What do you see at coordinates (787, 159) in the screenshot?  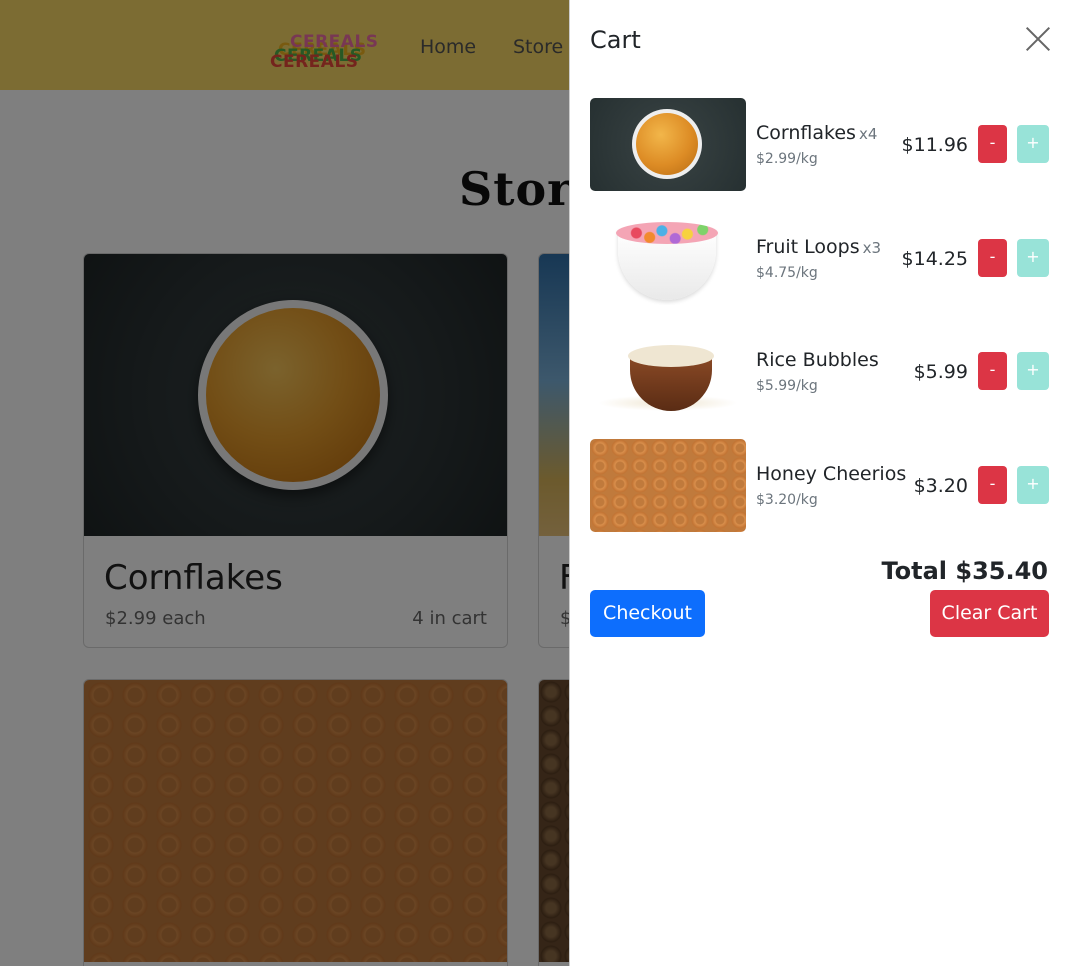 I see `cart-item-unit-price: $2.99/kg` at bounding box center [787, 159].